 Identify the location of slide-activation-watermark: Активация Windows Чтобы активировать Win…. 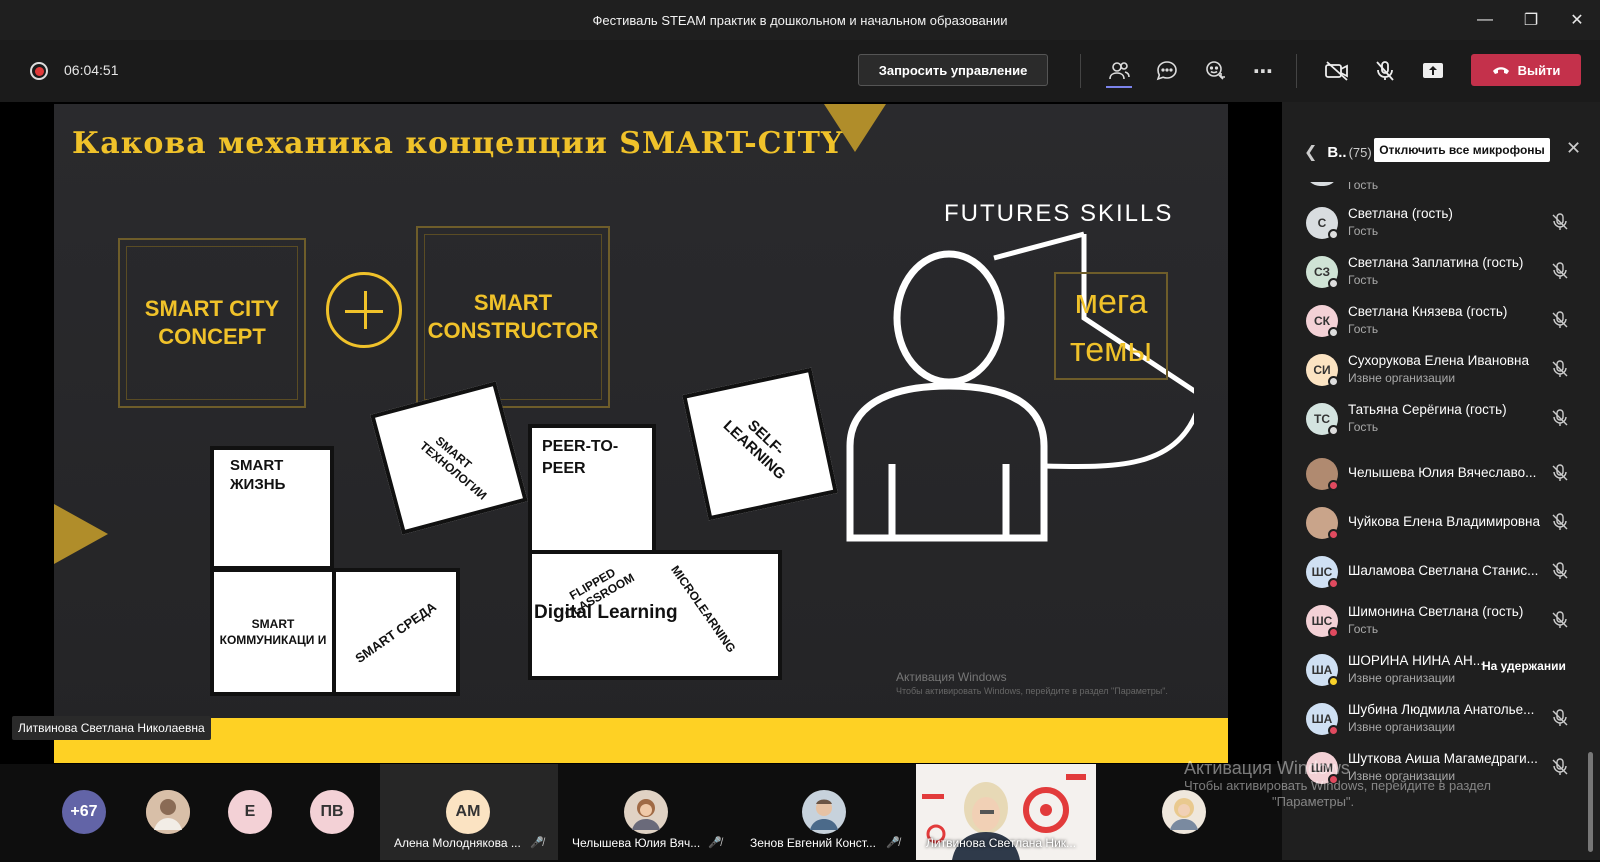
(1032, 683).